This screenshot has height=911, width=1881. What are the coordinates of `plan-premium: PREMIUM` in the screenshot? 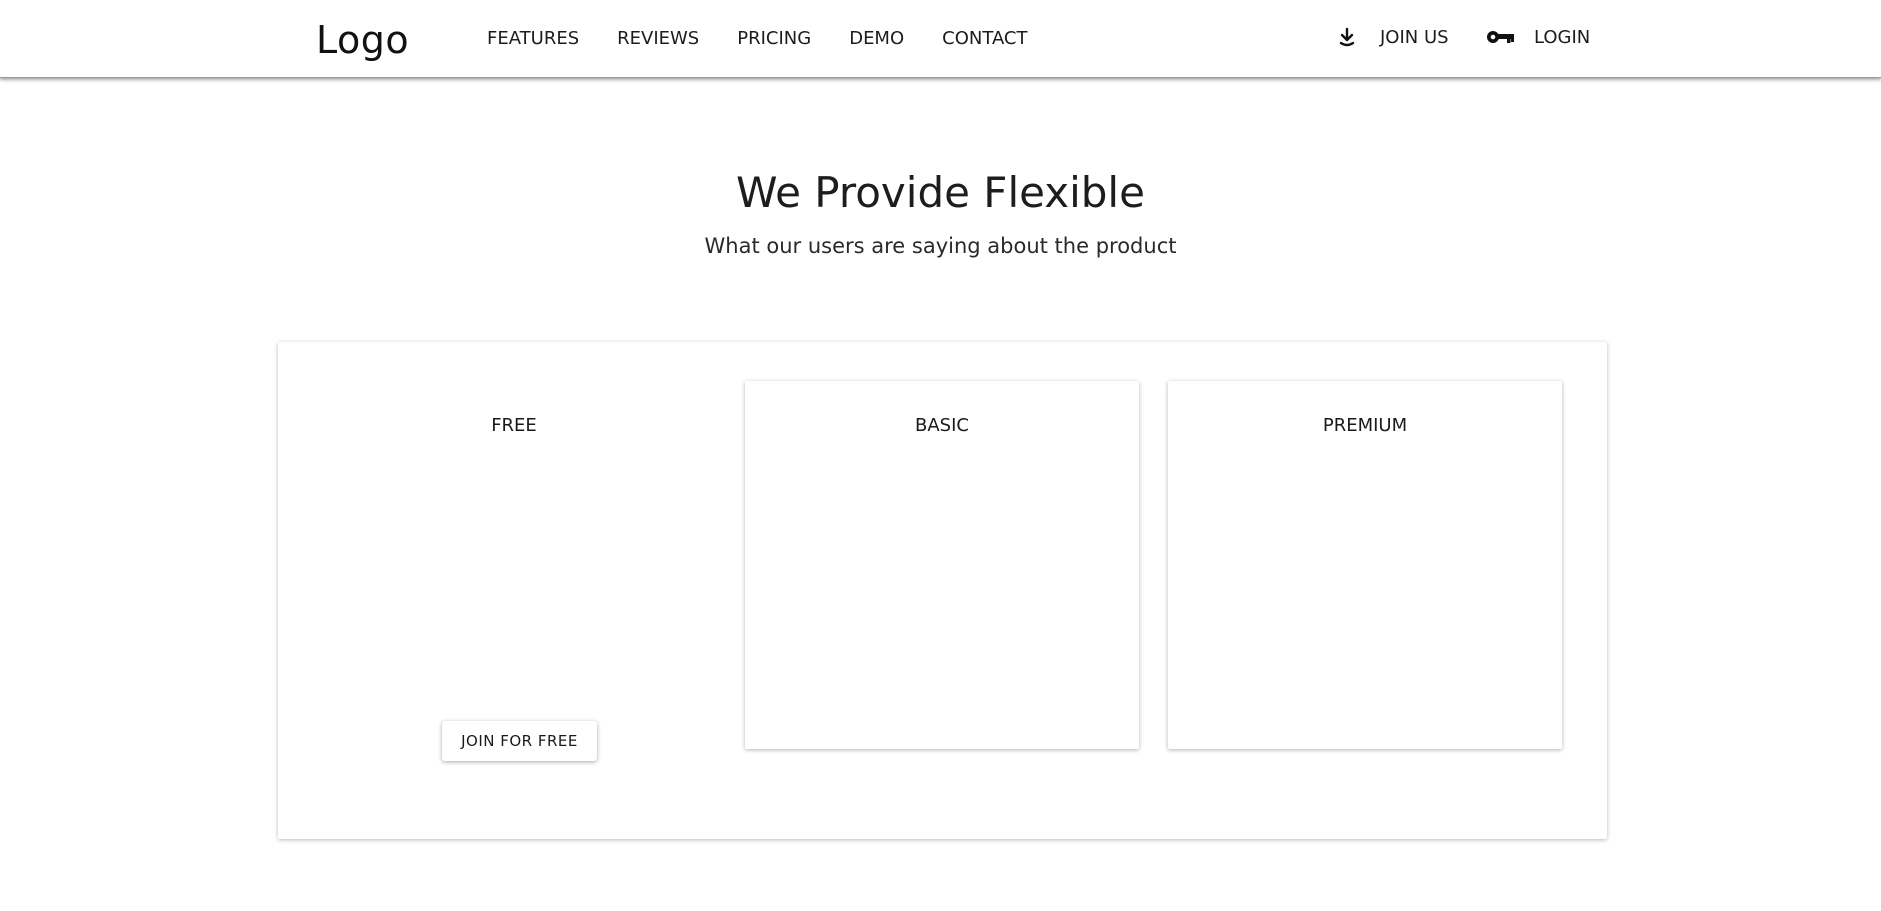 It's located at (1365, 565).